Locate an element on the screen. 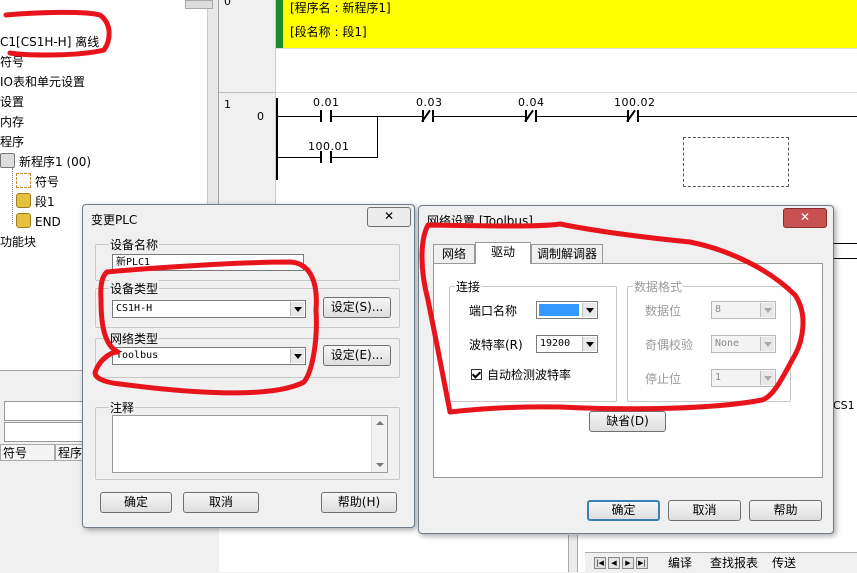 The height and width of the screenshot is (573, 857). tree-item-function-blocks: 功能块 is located at coordinates (18, 241).